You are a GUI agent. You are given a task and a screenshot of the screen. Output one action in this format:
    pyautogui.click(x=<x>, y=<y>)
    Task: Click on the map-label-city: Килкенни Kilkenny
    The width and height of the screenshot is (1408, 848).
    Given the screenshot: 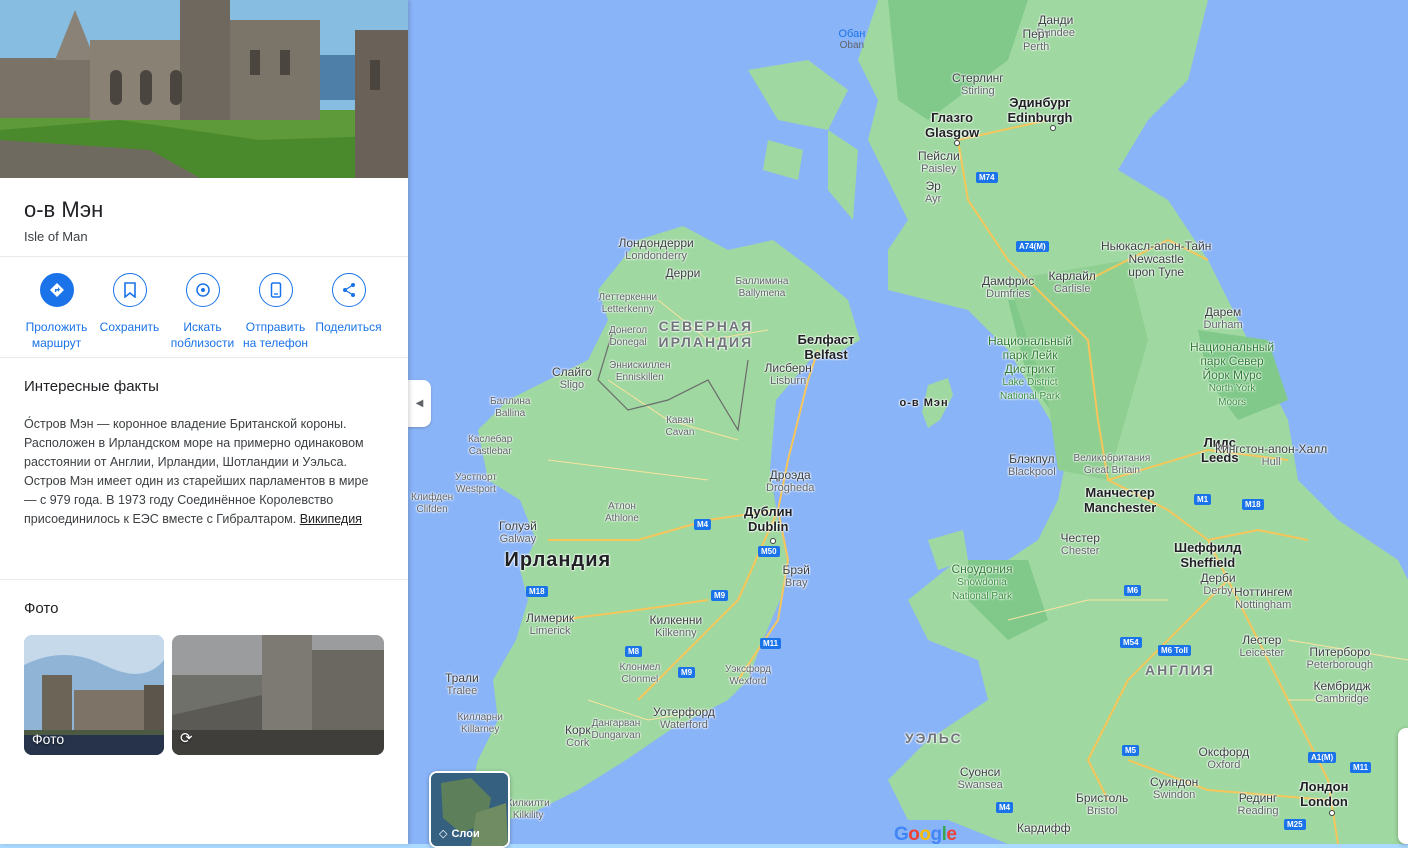 What is the action you would take?
    pyautogui.click(x=676, y=626)
    